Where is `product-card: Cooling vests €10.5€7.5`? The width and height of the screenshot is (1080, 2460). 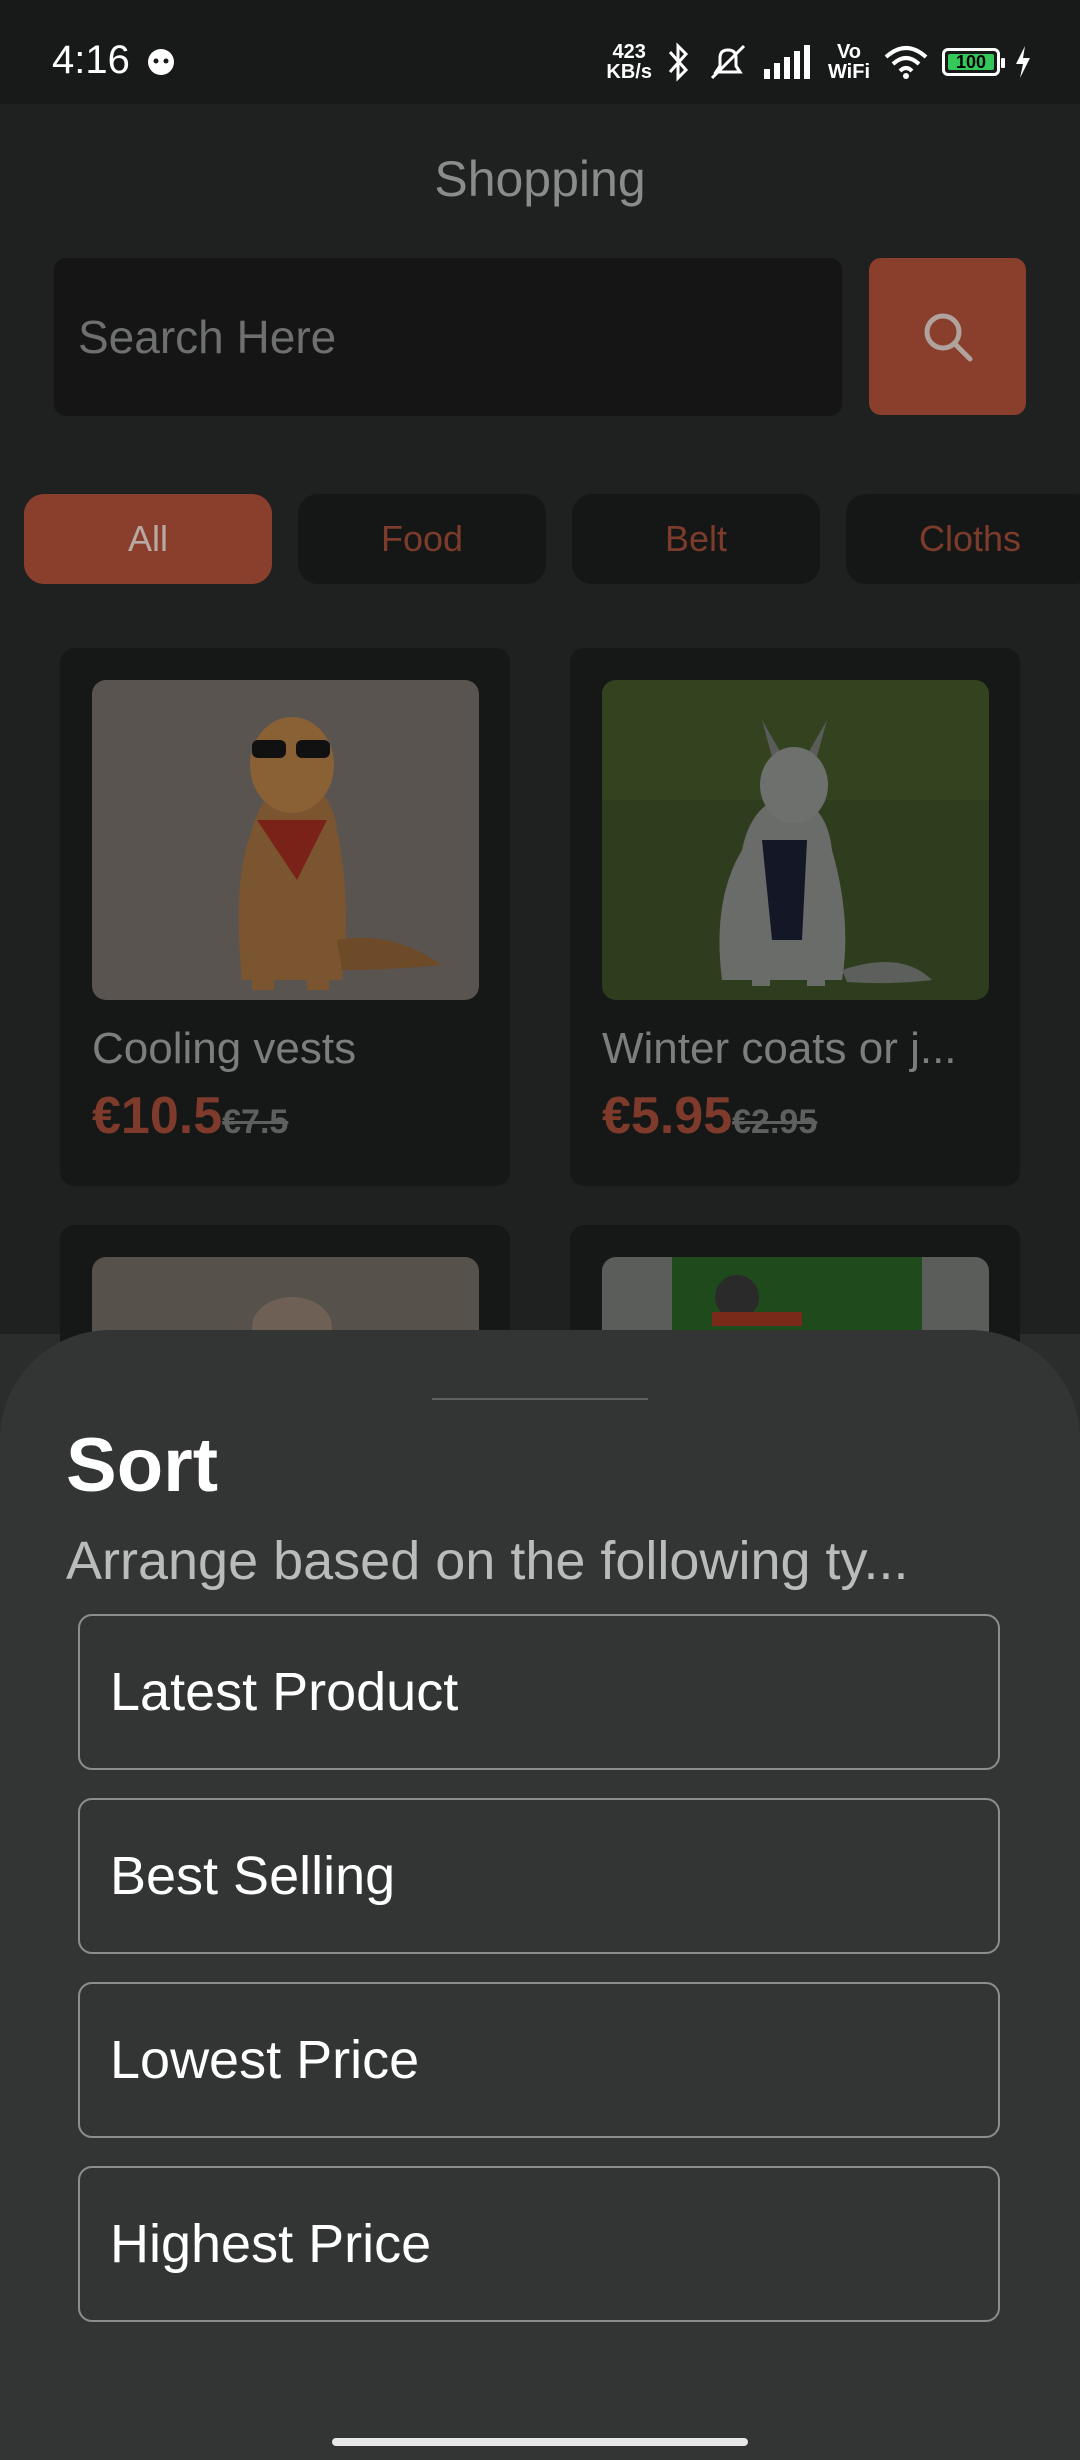
product-card: Cooling vests €10.5€7.5 is located at coordinates (285, 917).